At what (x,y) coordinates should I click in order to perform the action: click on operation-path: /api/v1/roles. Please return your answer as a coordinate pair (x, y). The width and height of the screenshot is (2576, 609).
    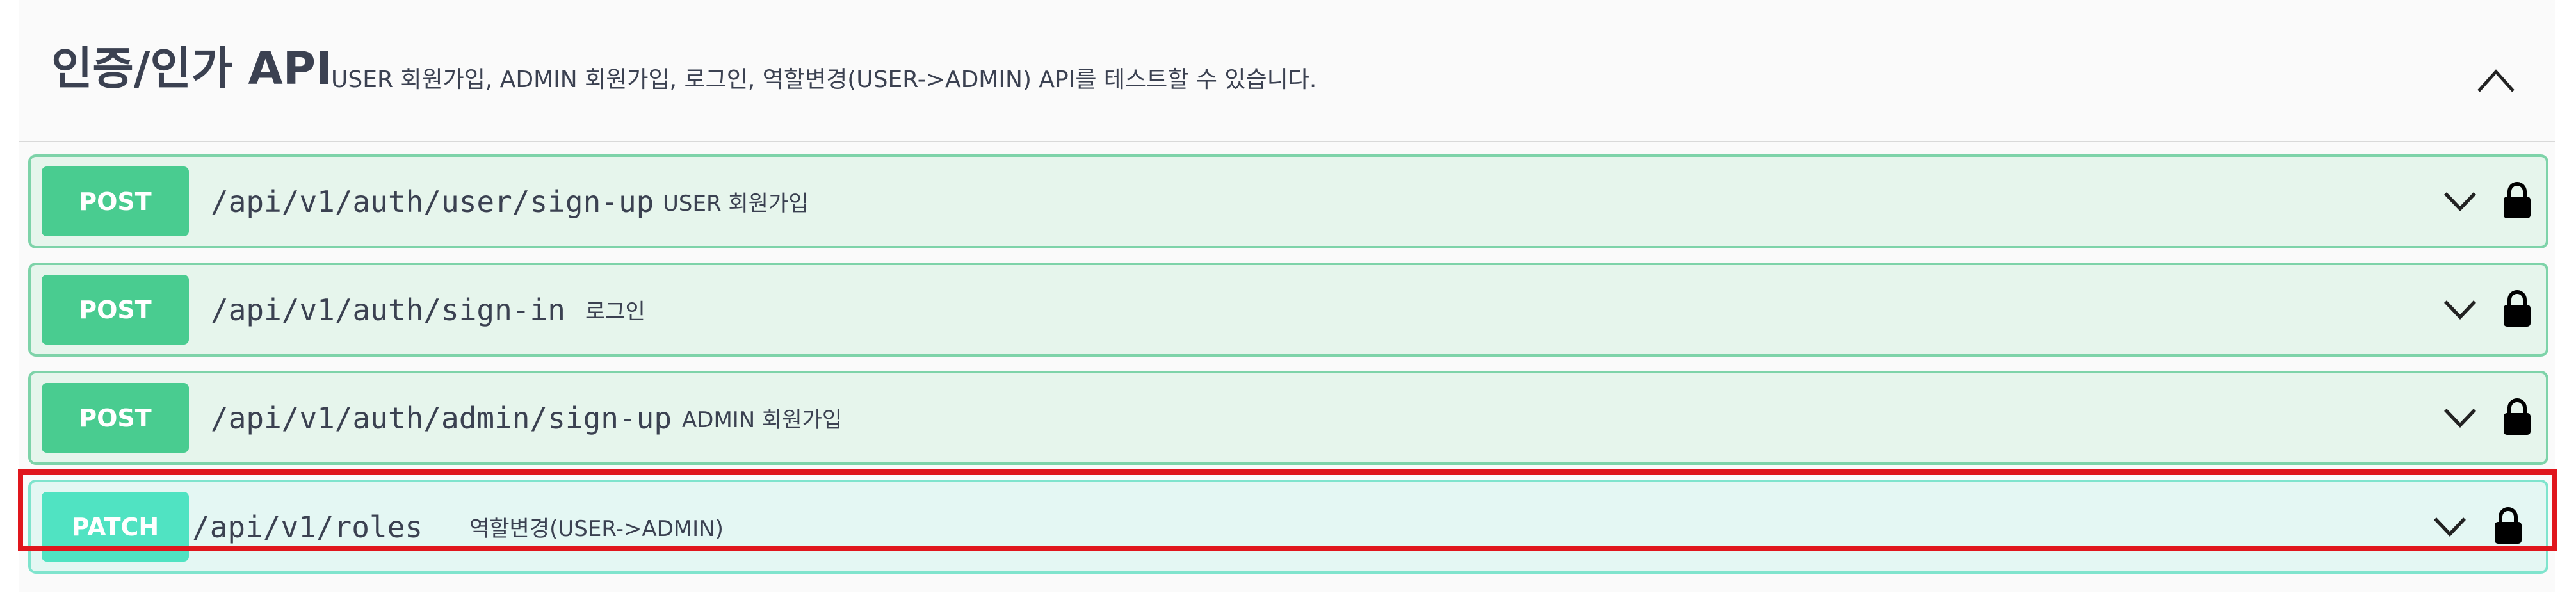
    Looking at the image, I should click on (307, 526).